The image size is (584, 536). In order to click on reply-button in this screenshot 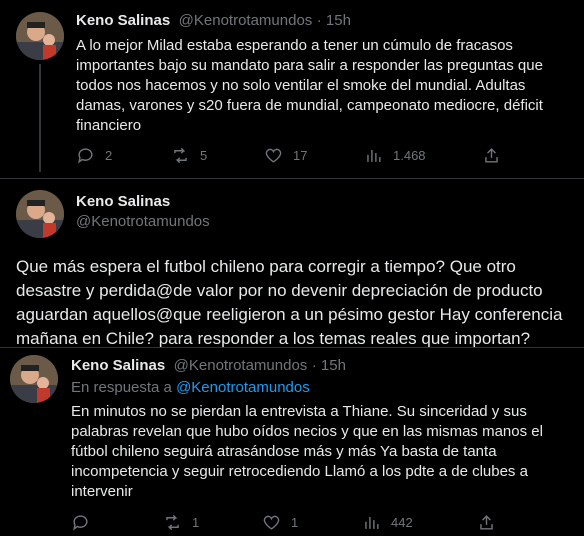, I will do `click(80, 522)`.